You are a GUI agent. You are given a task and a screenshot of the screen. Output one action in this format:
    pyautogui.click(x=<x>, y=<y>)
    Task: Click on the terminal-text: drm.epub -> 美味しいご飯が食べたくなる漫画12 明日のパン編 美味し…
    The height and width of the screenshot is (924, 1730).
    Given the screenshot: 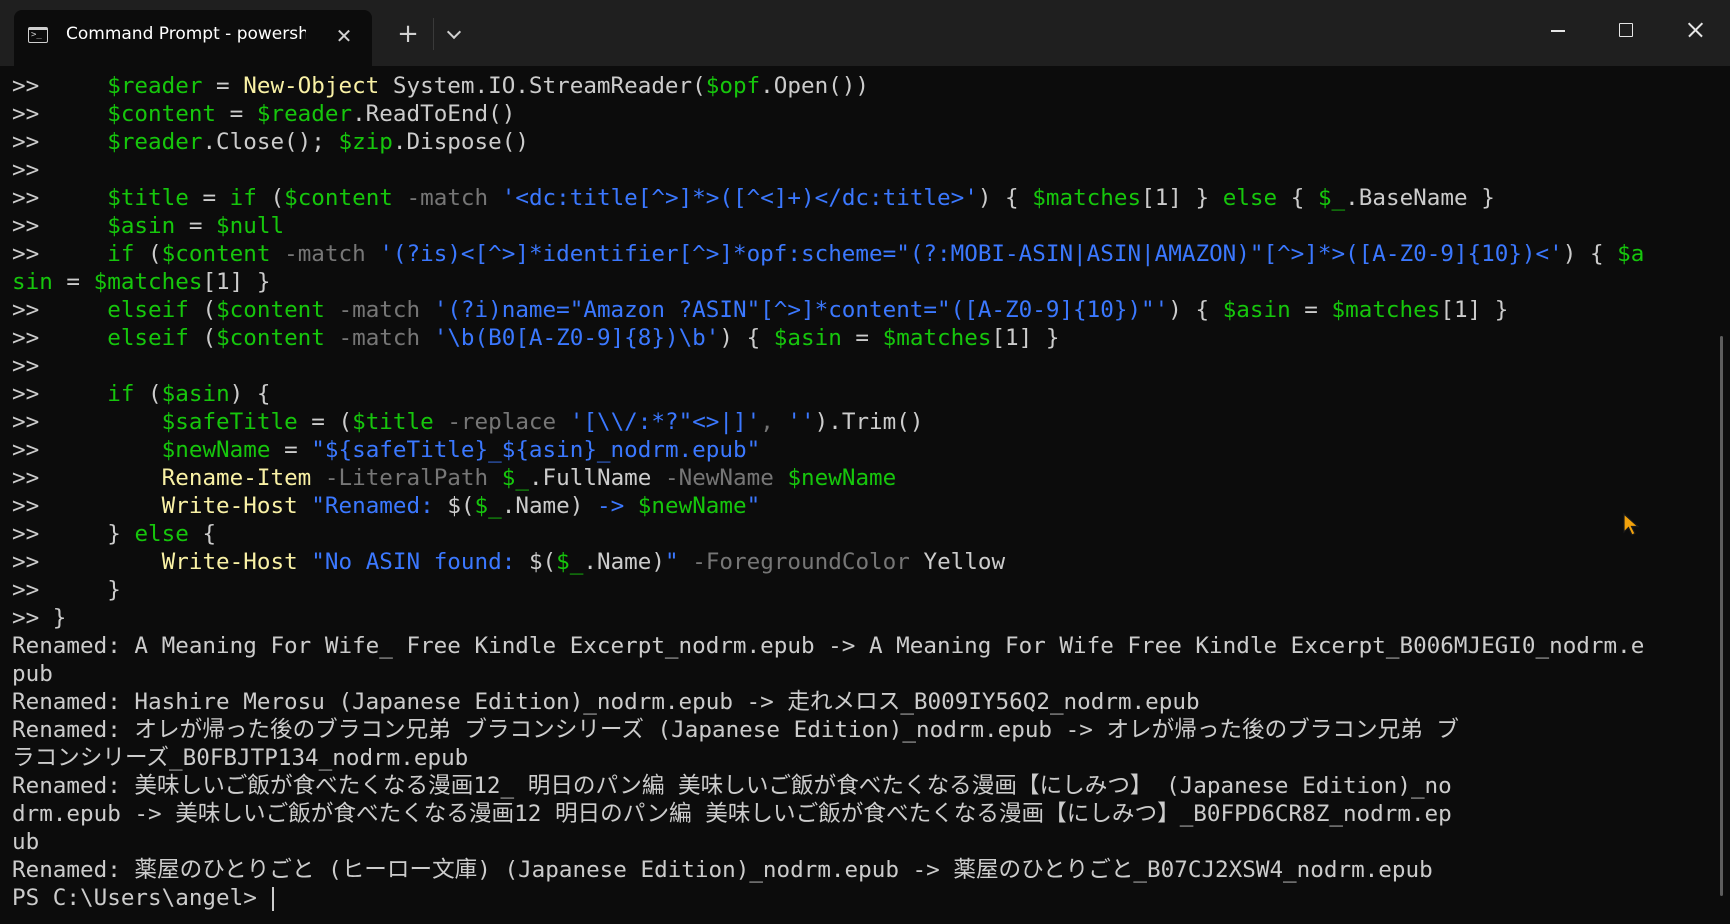 What is the action you would take?
    pyautogui.click(x=732, y=814)
    